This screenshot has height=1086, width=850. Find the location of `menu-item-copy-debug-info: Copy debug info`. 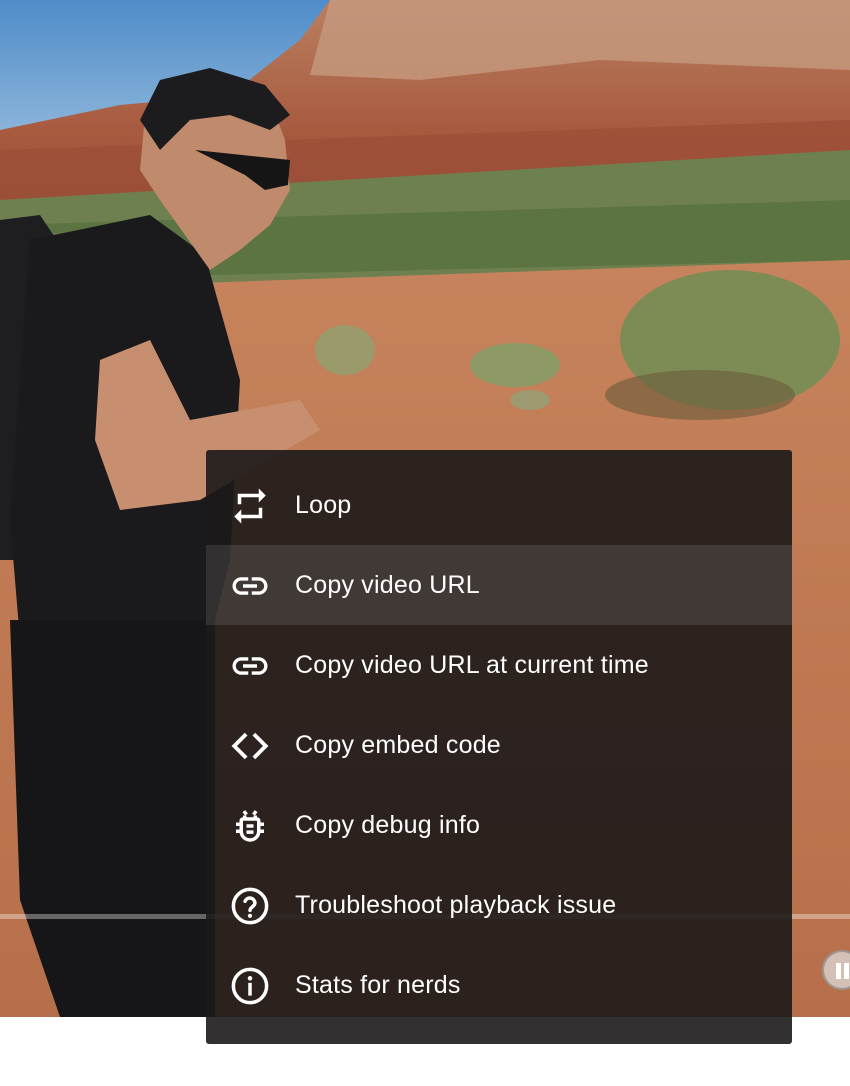

menu-item-copy-debug-info: Copy debug info is located at coordinates (499, 825).